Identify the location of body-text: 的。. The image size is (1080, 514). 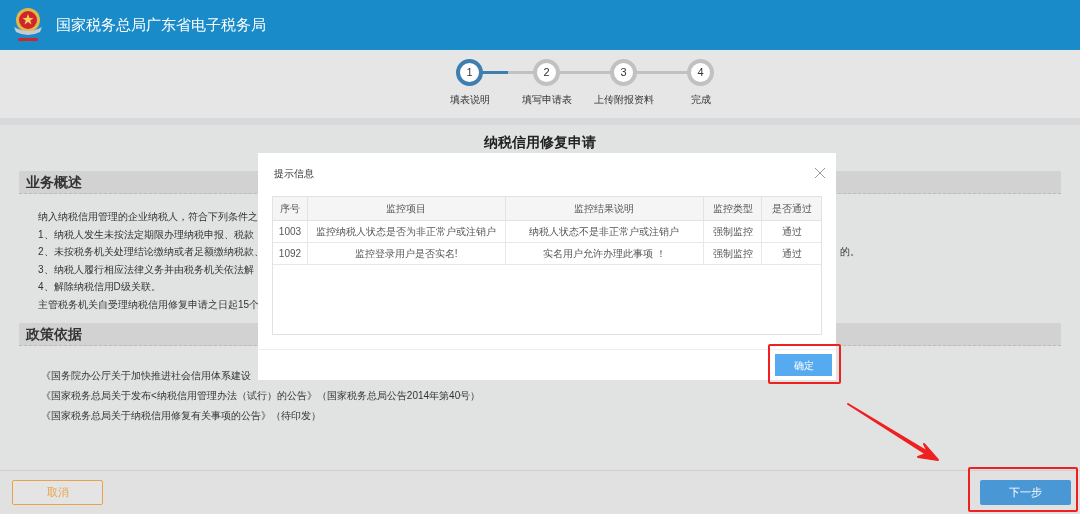
(850, 252).